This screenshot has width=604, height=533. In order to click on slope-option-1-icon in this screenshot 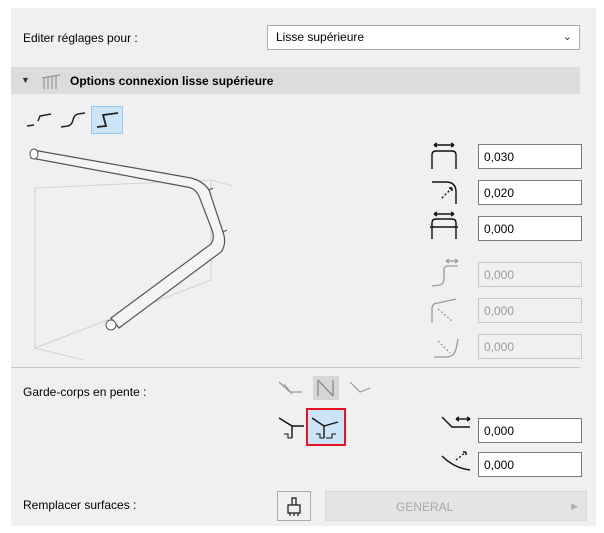, I will do `click(290, 388)`.